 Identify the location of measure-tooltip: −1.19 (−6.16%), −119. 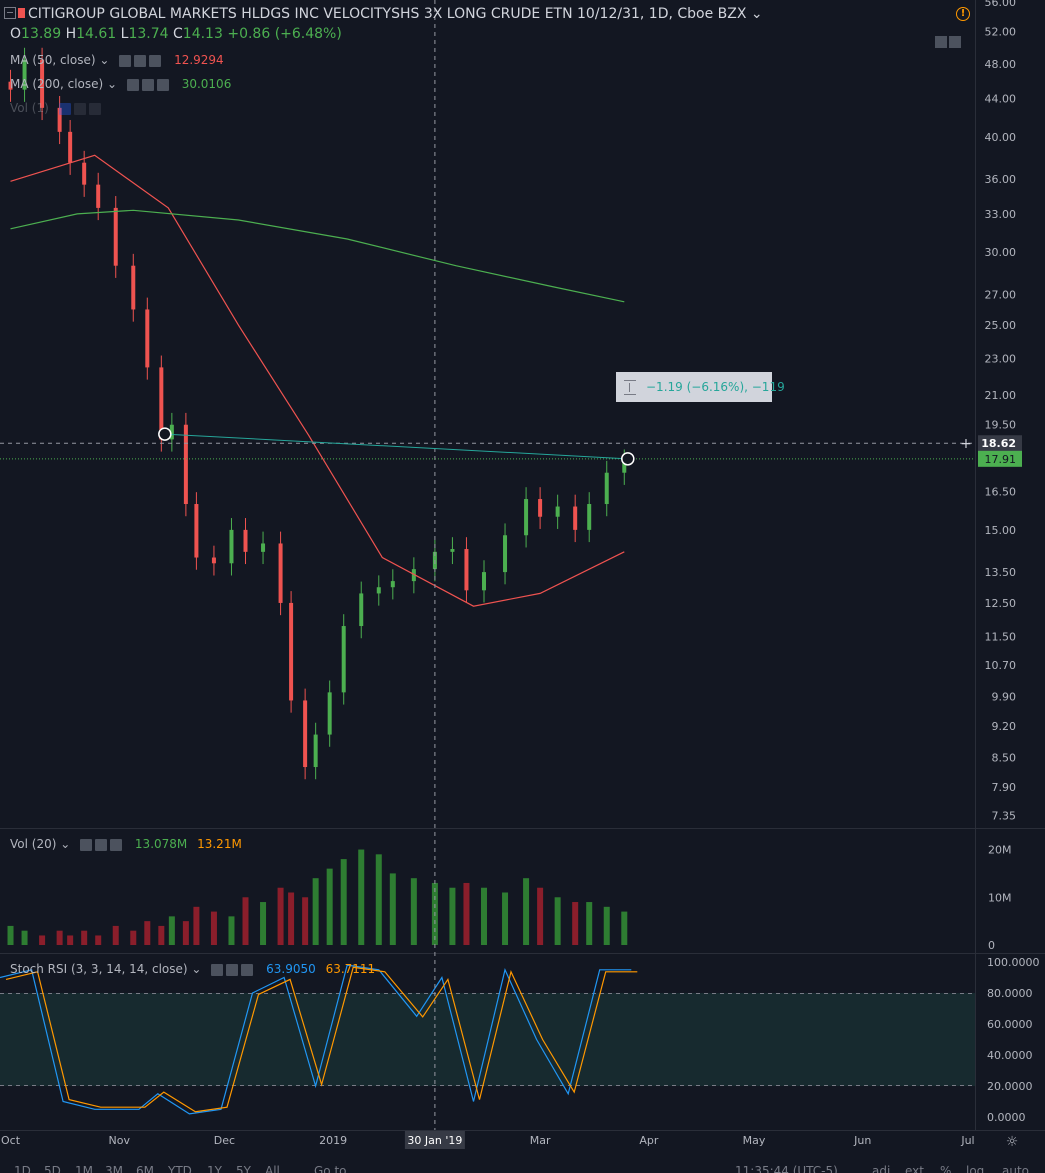
(700, 387).